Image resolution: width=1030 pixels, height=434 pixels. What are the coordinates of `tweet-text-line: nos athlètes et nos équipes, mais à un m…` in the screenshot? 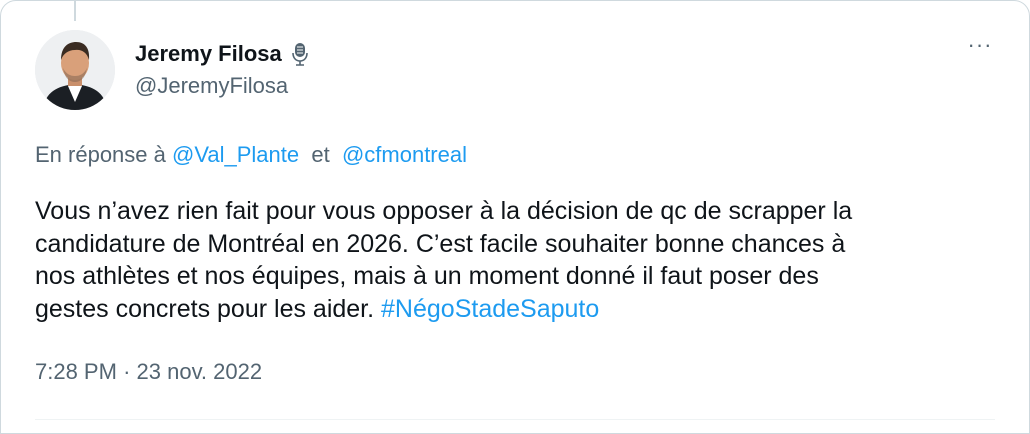 It's located at (427, 276).